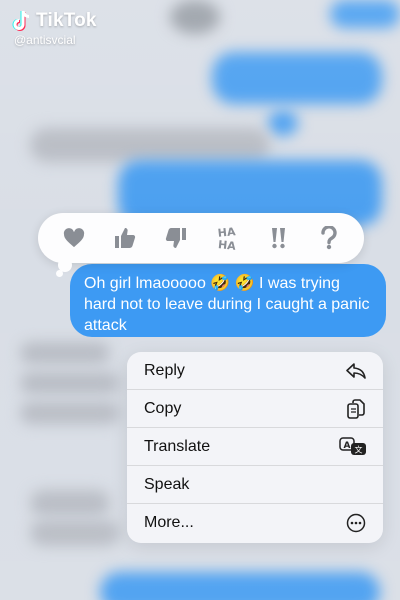 The height and width of the screenshot is (600, 400). What do you see at coordinates (74, 238) in the screenshot?
I see `heart-icon` at bounding box center [74, 238].